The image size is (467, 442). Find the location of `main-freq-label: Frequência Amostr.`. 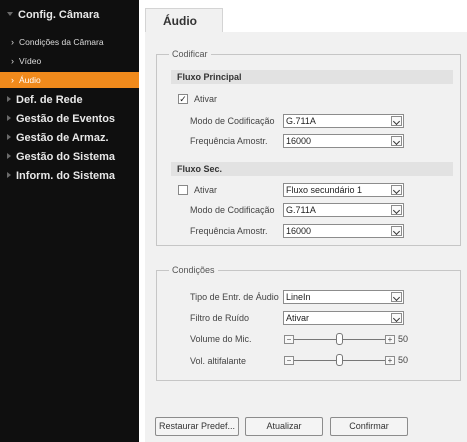

main-freq-label: Frequência Amostr. is located at coordinates (229, 141).